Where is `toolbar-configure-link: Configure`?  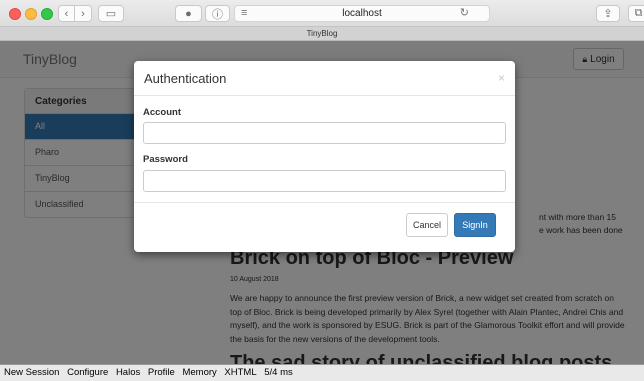
toolbar-configure-link: Configure is located at coordinates (87, 372).